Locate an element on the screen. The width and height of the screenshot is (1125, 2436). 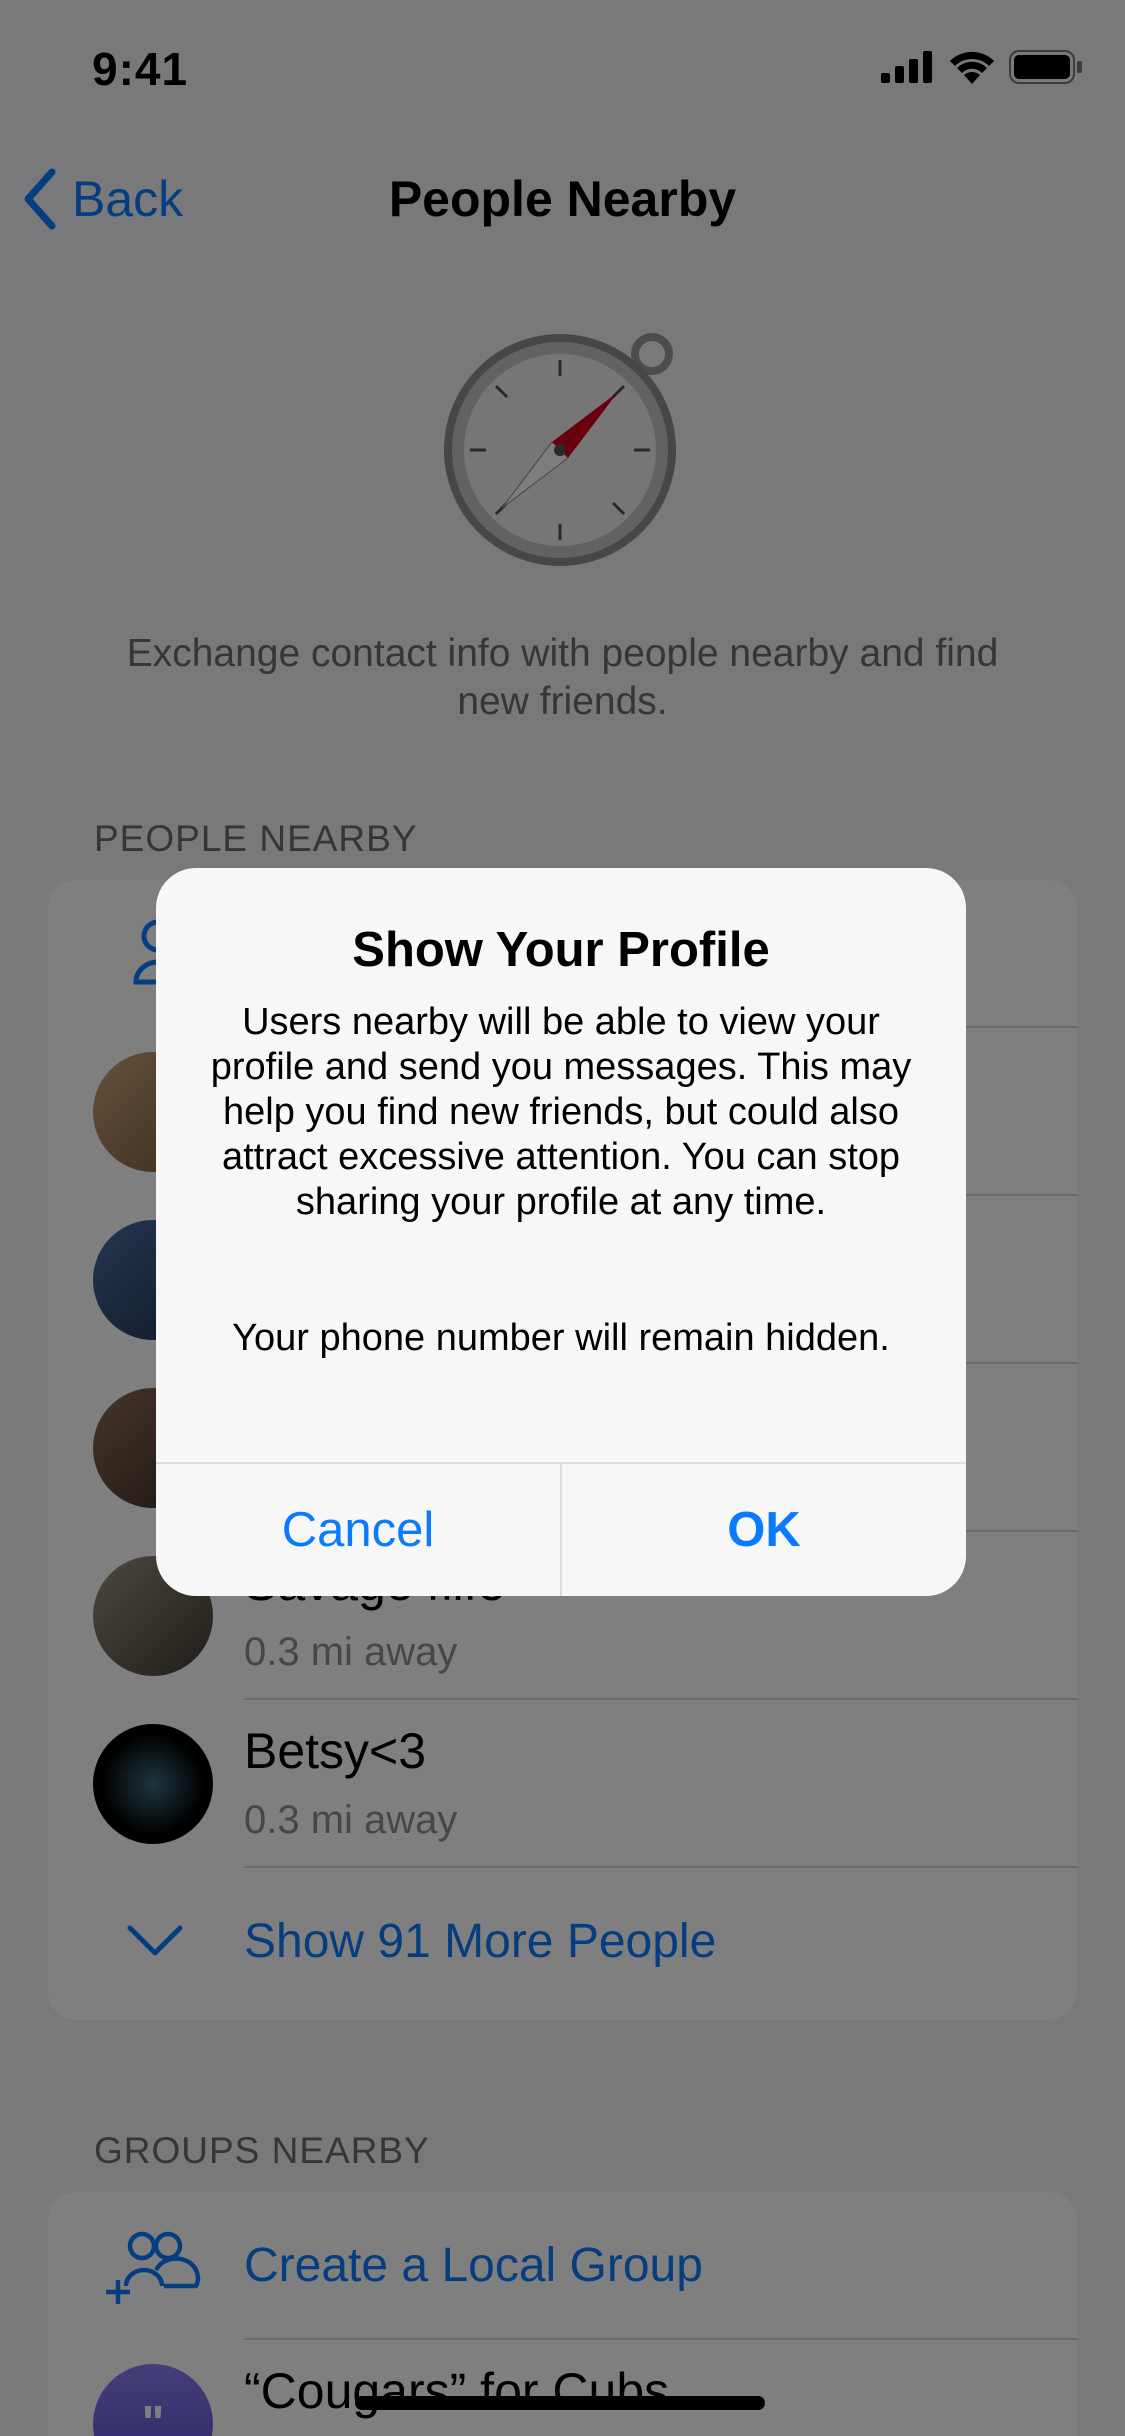
alert-note: Your phone number will remain hidden. is located at coordinates (561, 1338).